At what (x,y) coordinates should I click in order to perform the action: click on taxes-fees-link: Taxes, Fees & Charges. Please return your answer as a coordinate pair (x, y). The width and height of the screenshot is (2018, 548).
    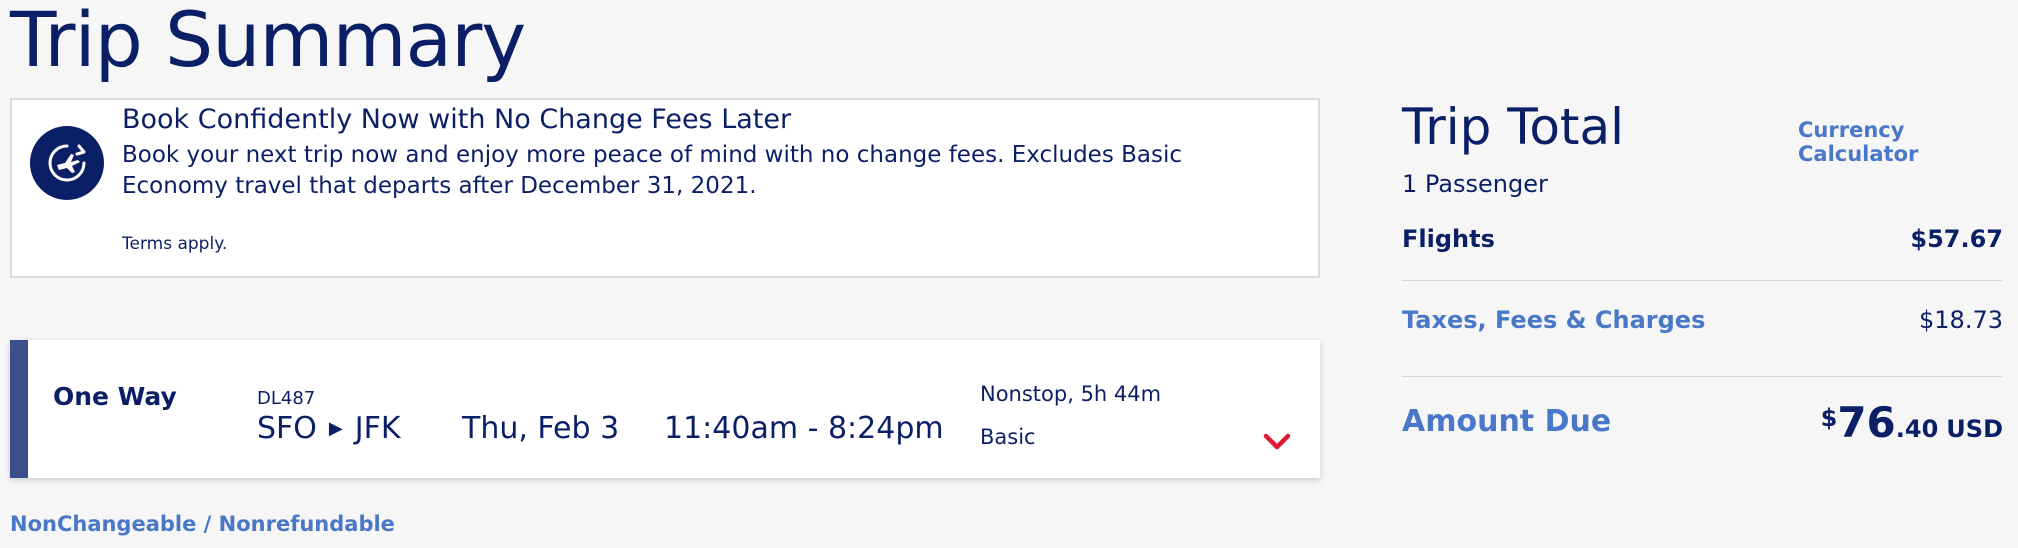
    Looking at the image, I should click on (1553, 320).